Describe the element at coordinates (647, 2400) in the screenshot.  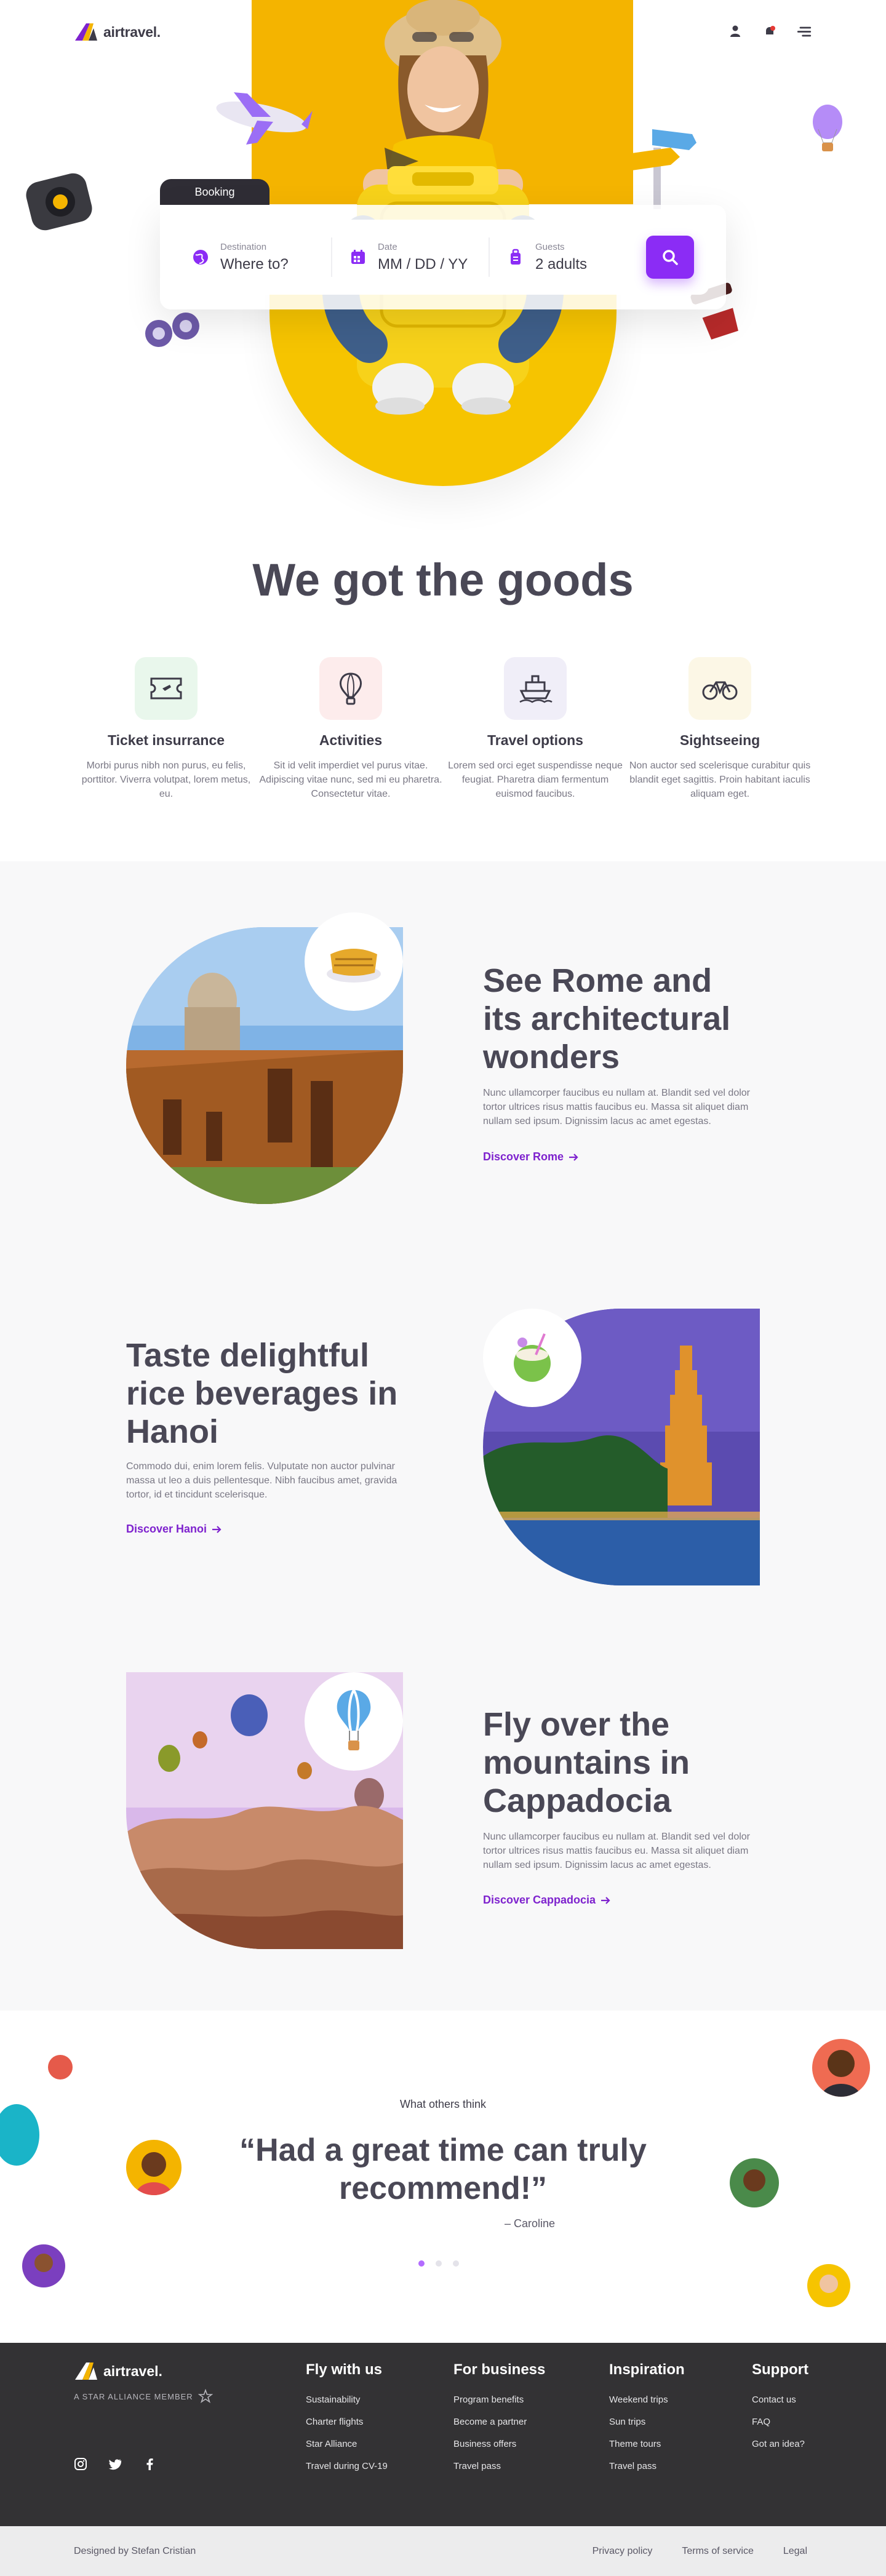
I see `footer-link: Weekend trips` at that location.